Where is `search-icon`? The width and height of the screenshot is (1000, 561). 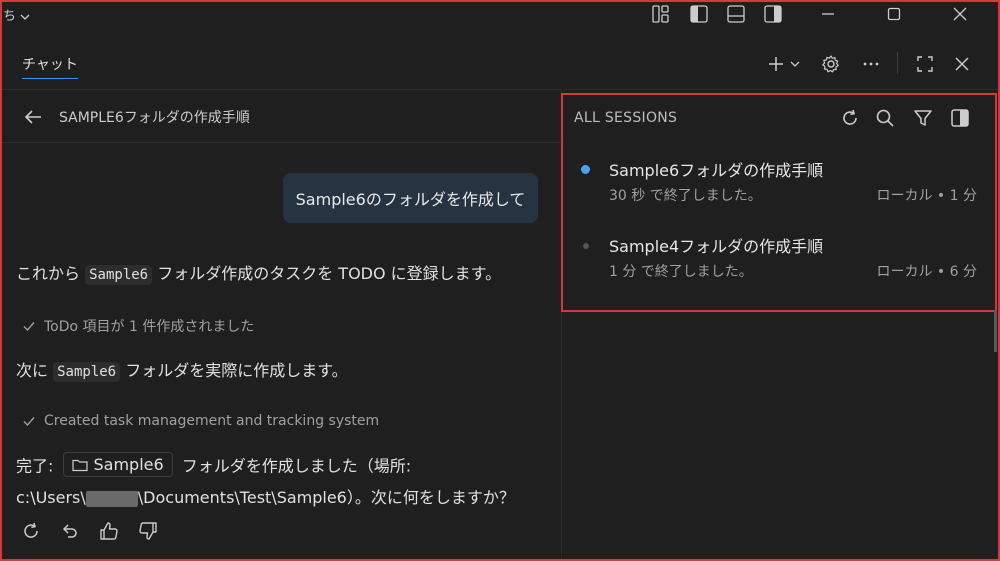
search-icon is located at coordinates (885, 118).